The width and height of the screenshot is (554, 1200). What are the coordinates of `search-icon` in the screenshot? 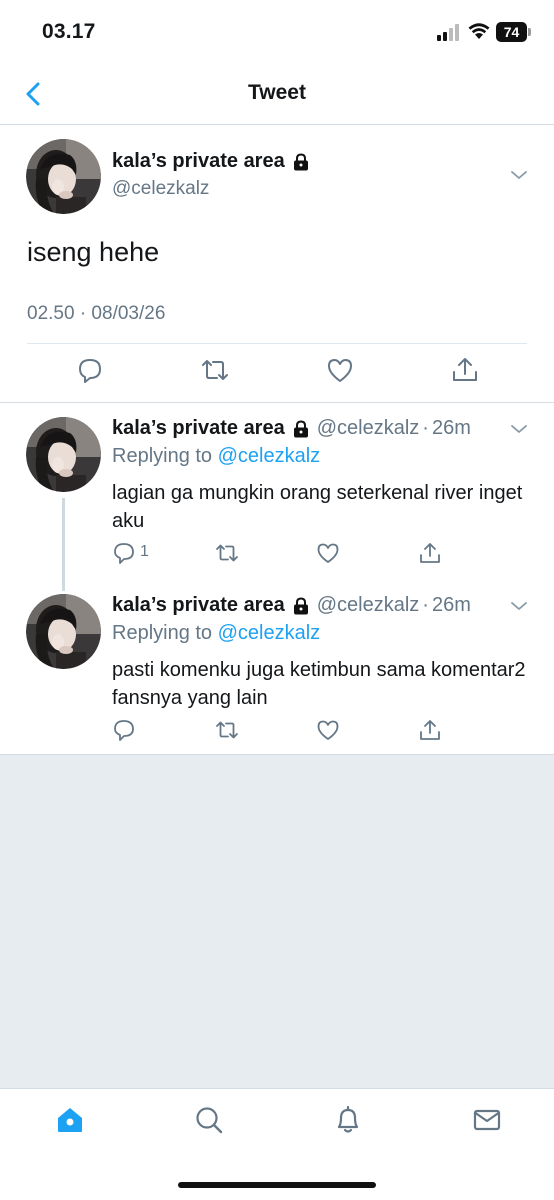 It's located at (209, 1120).